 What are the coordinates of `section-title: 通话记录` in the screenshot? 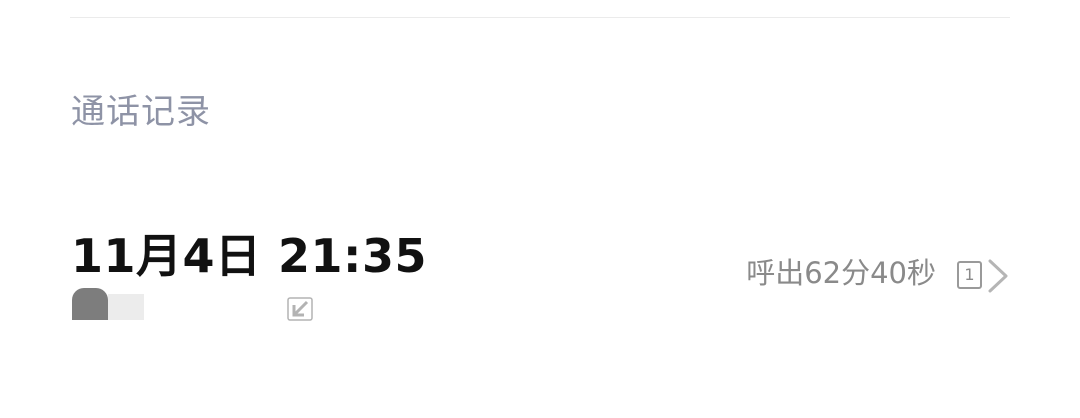 It's located at (141, 112).